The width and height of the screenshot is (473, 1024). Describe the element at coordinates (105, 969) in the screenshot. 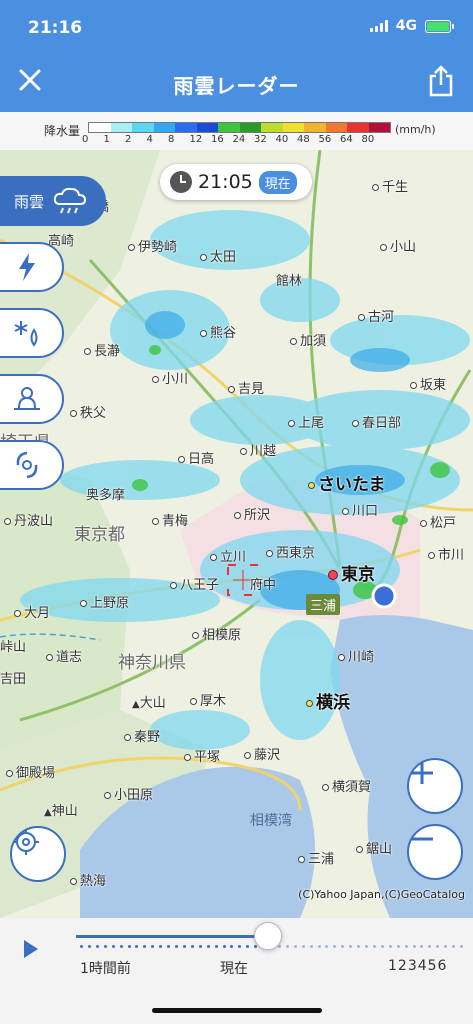

I see `timeline-past-label: 1時間前` at that location.